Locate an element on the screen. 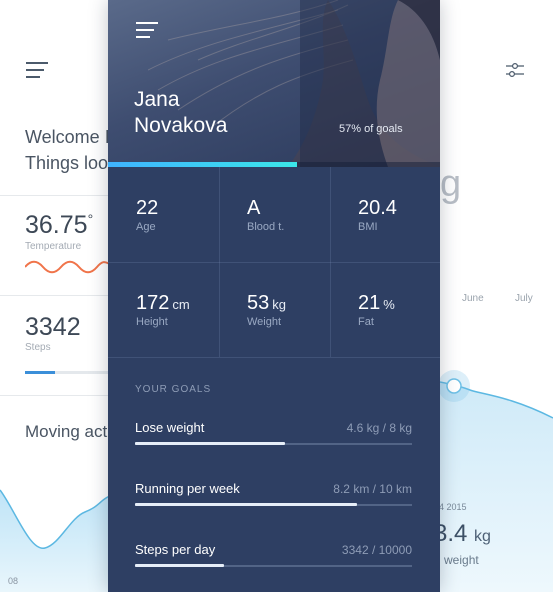  chart-point-marker is located at coordinates (454, 386).